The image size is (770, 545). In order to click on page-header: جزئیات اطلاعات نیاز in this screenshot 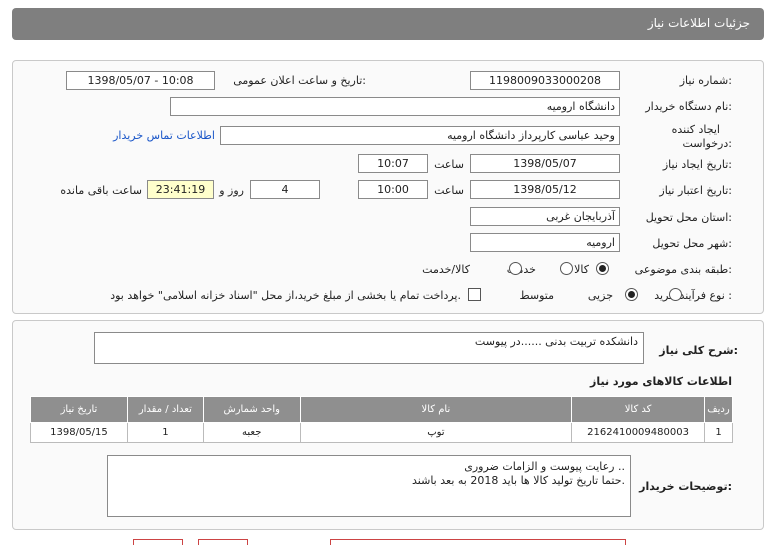, I will do `click(388, 24)`.